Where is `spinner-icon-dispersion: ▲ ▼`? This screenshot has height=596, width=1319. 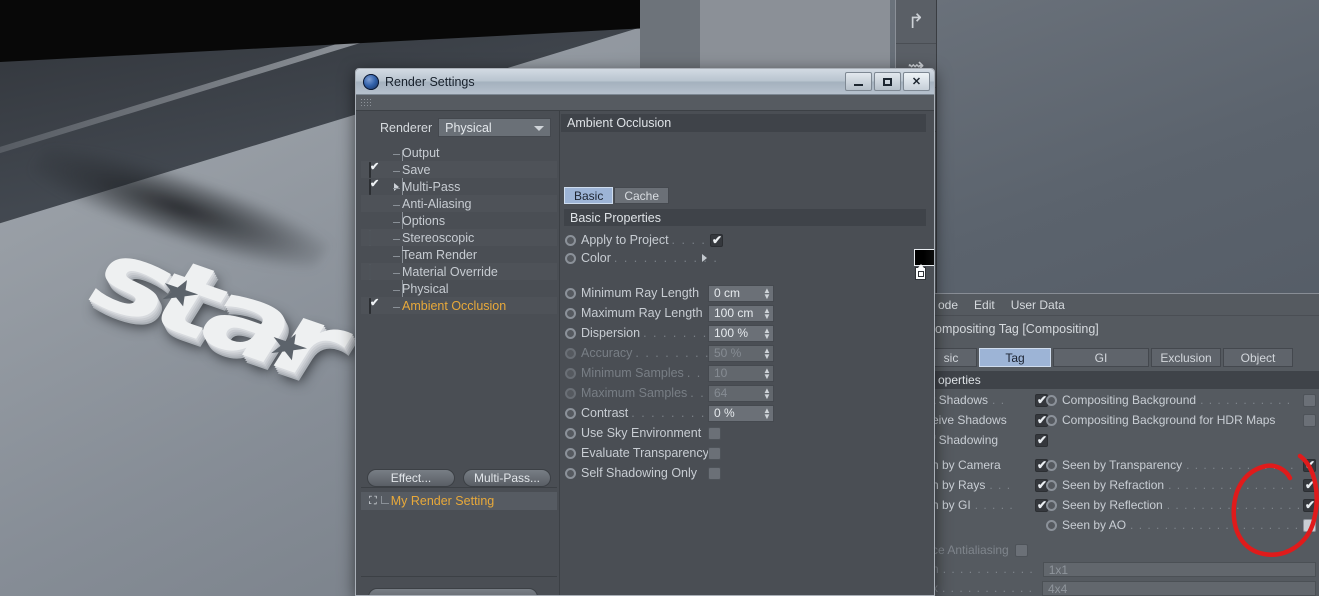
spinner-icon-dispersion: ▲ ▼ is located at coordinates (767, 333).